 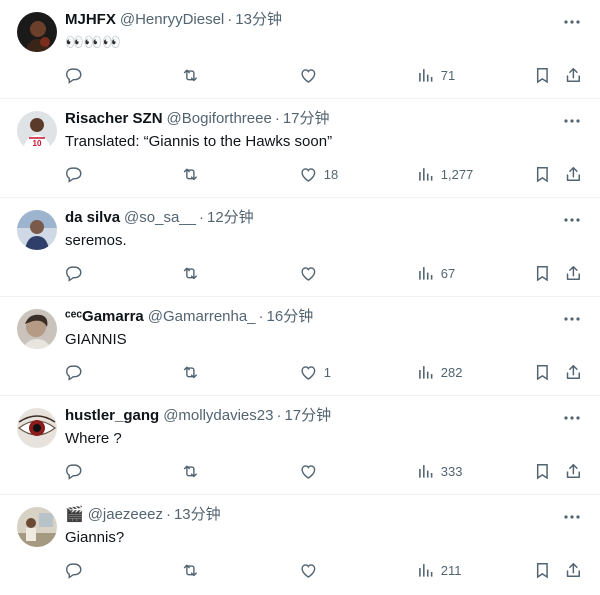 I want to click on views-button: 67, so click(x=435, y=273).